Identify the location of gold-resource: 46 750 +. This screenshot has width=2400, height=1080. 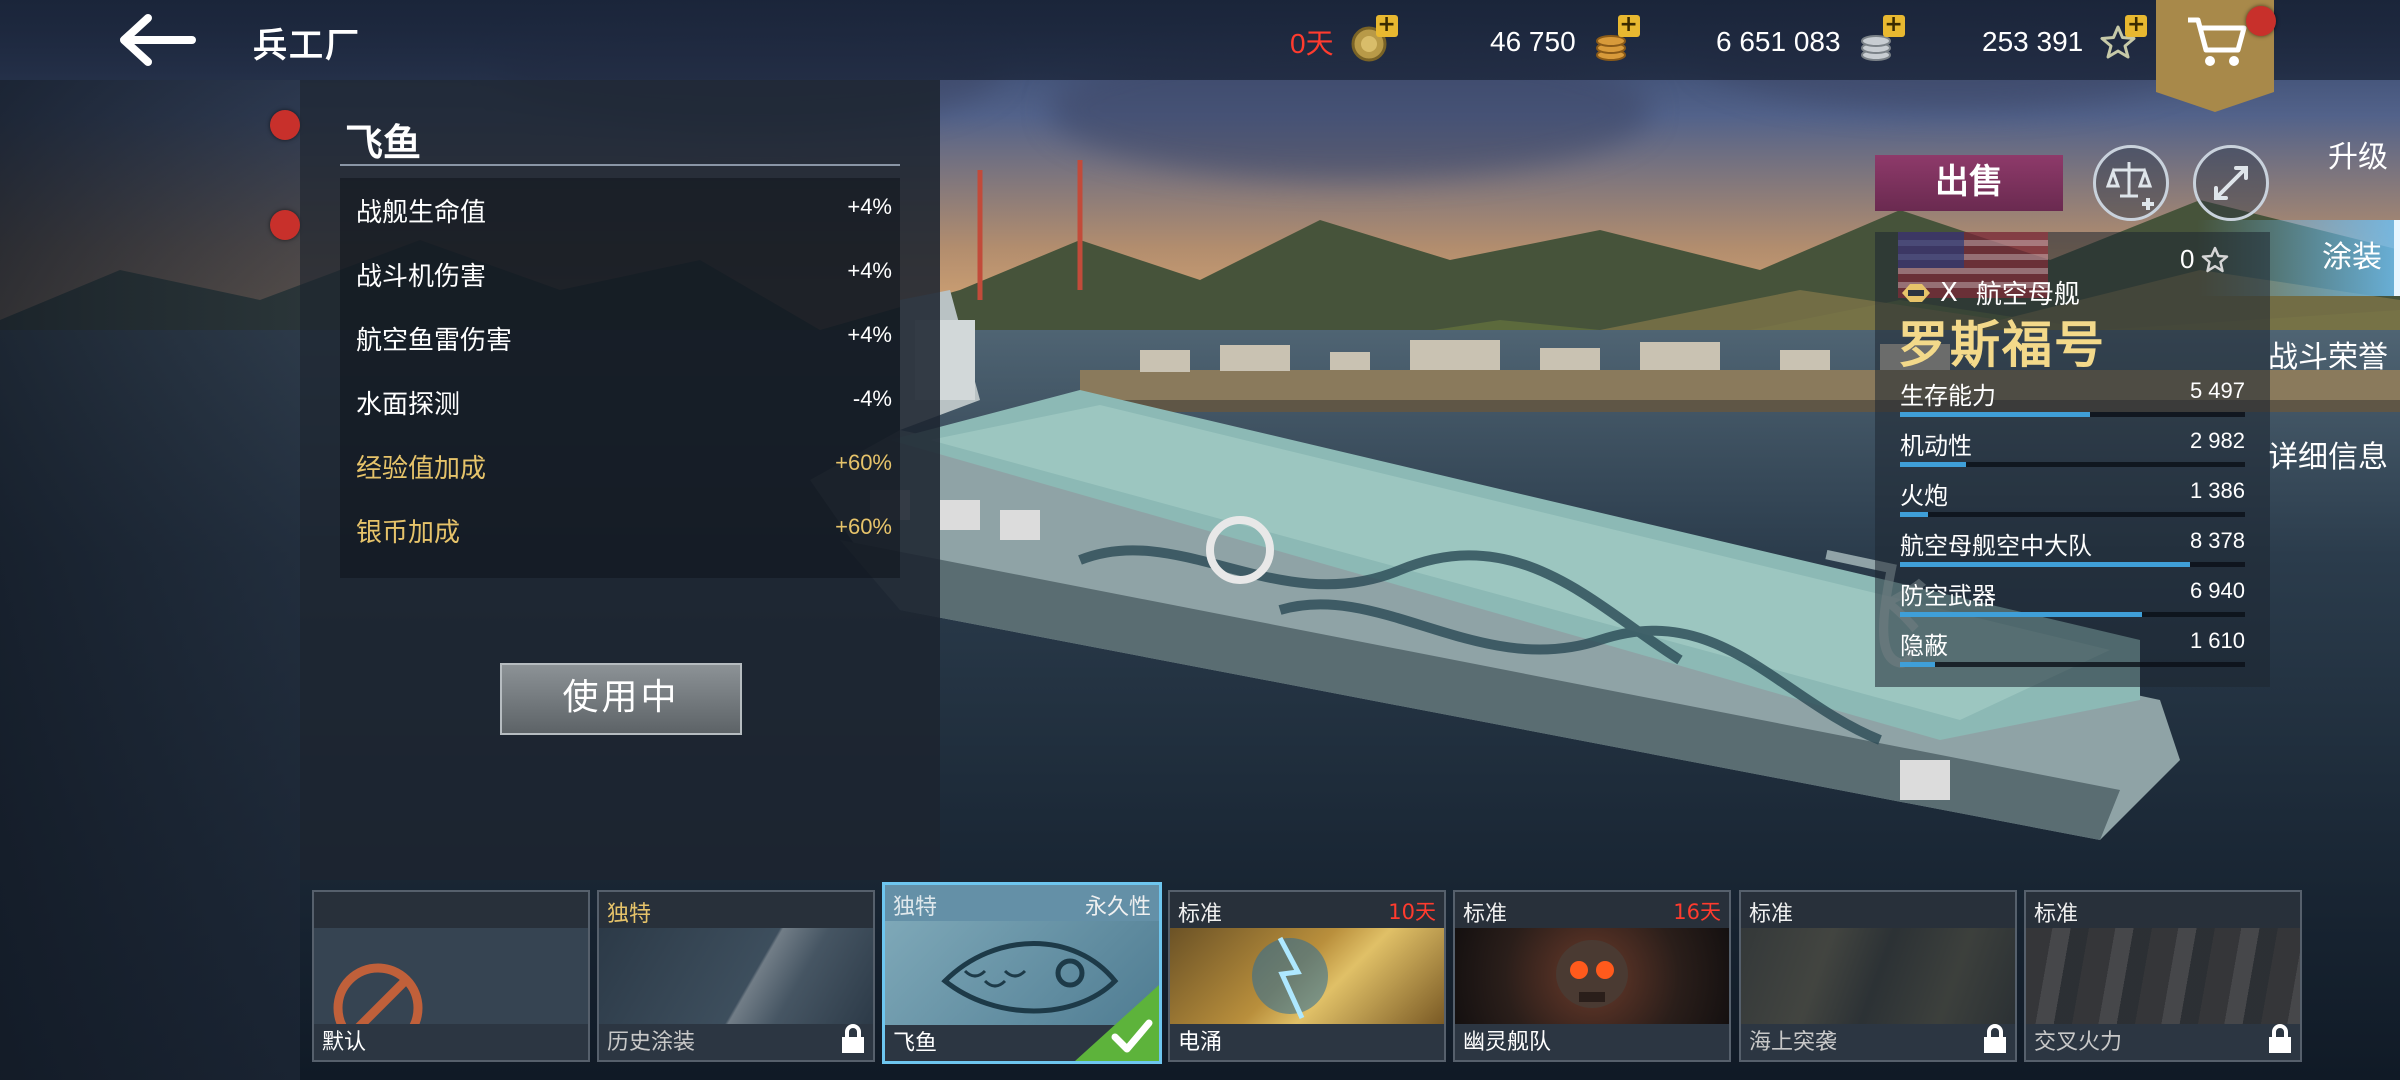
(1565, 39).